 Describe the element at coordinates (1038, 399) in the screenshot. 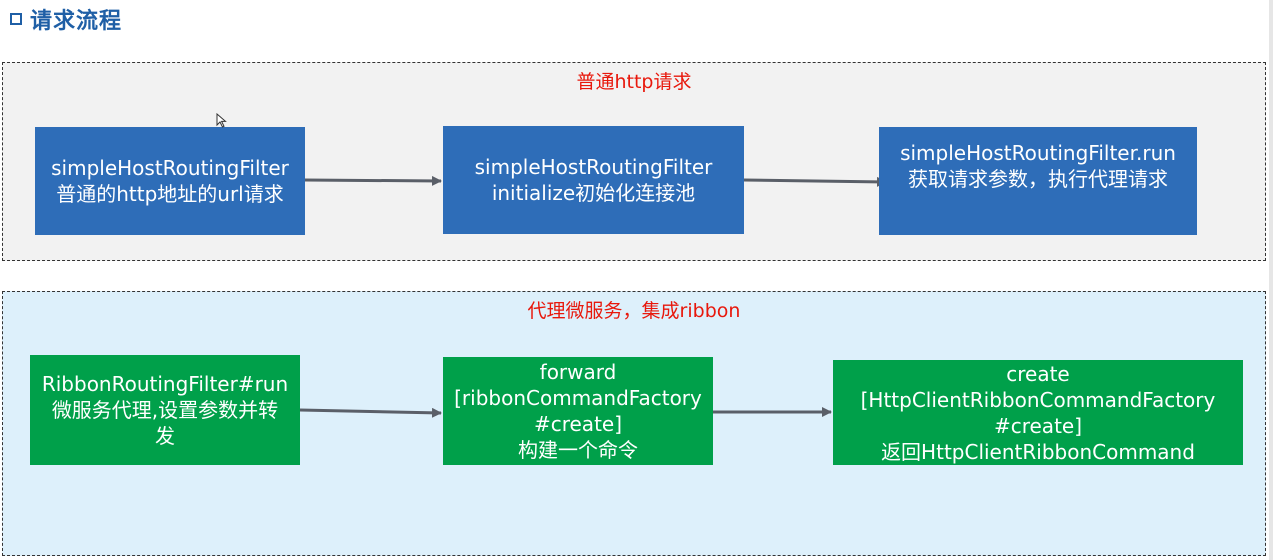

I see `box-line: [HttpClientRibbonCommandFactory` at that location.